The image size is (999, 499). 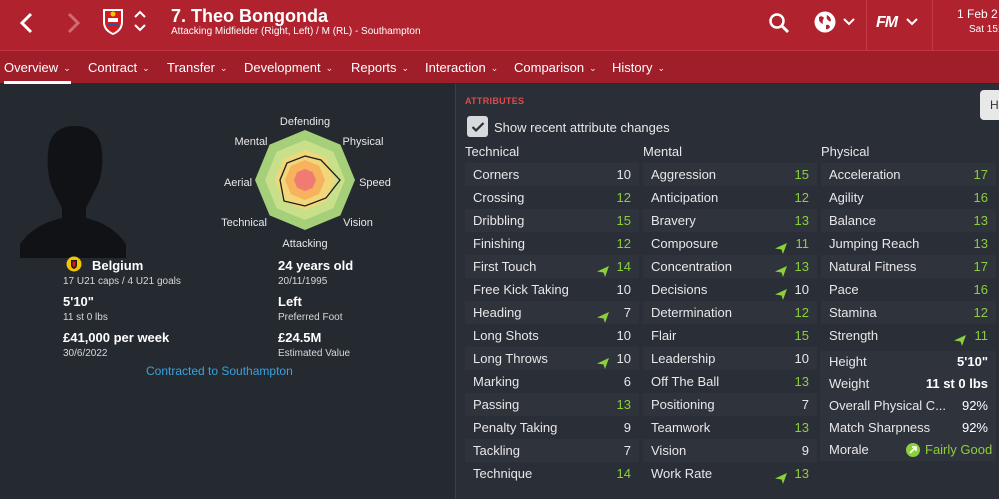 I want to click on info-label: Weight, so click(x=849, y=383).